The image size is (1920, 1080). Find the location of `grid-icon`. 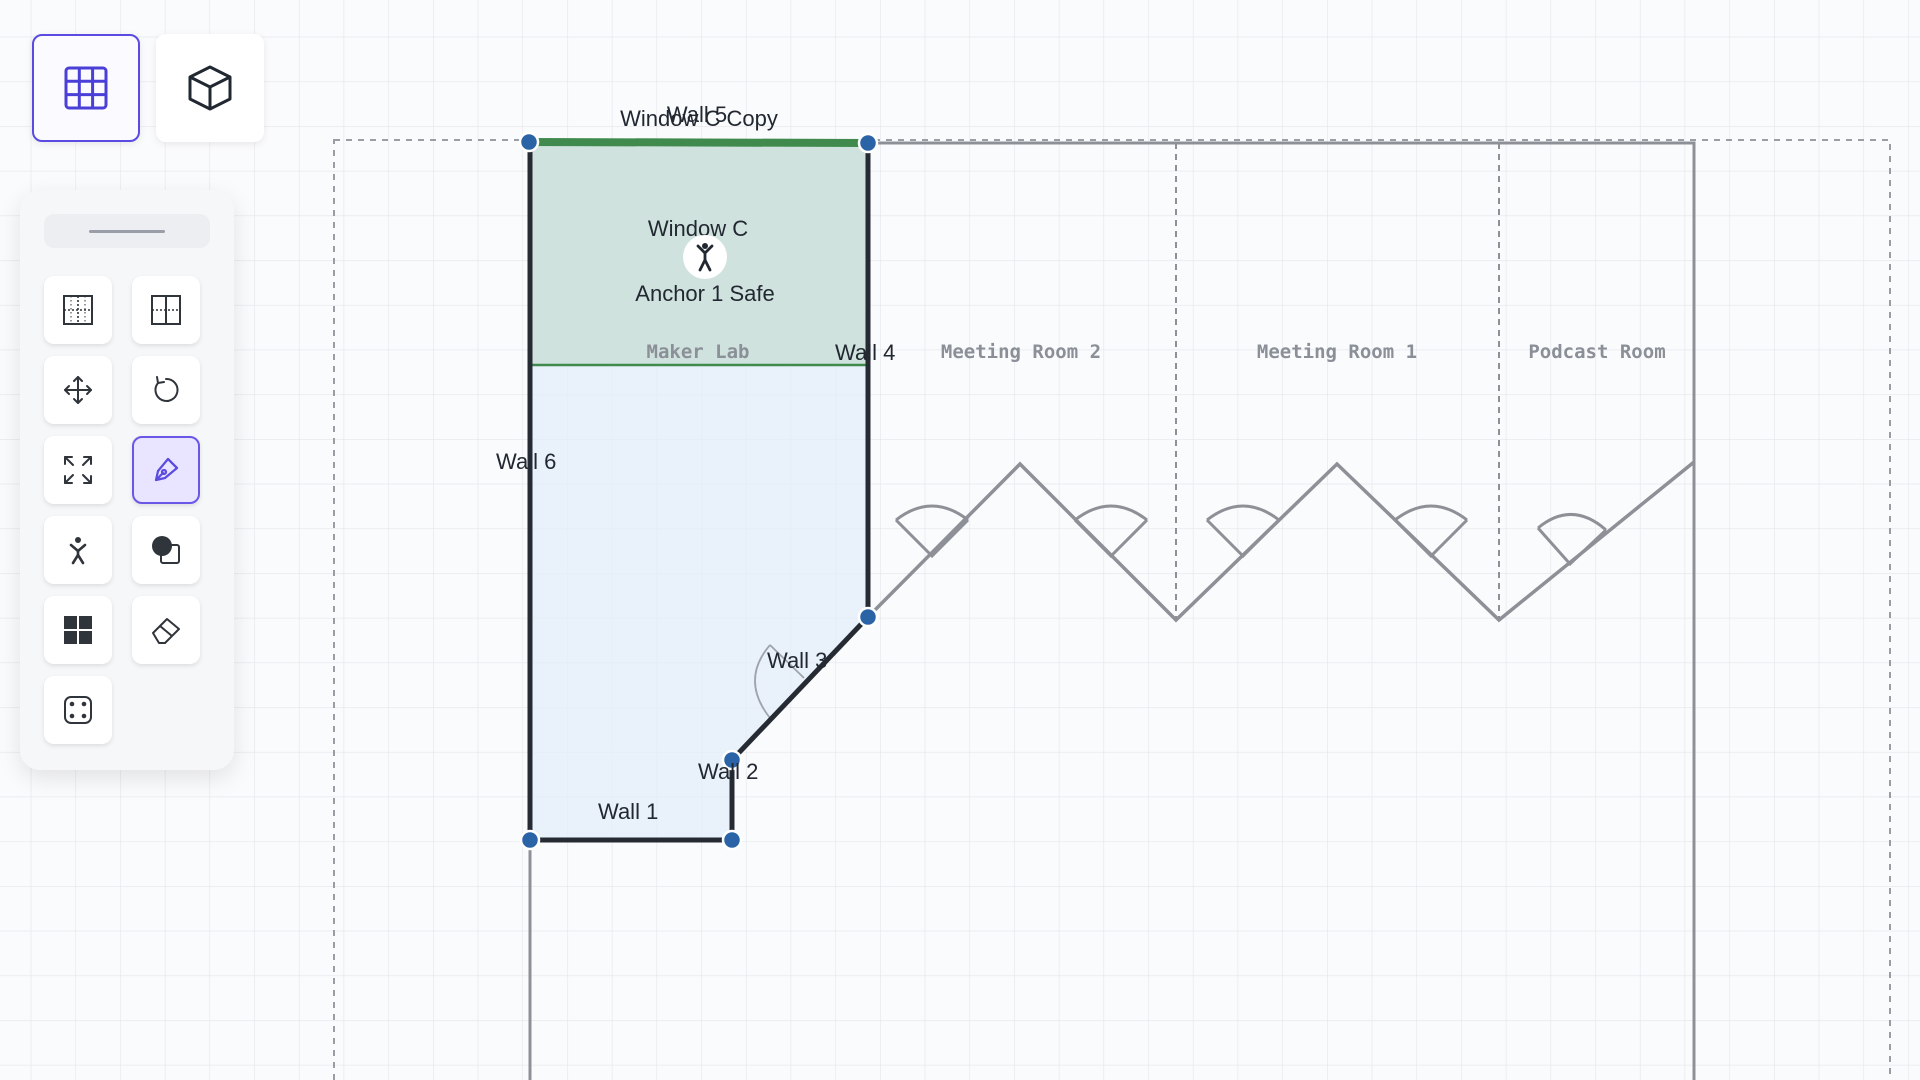

grid-icon is located at coordinates (86, 88).